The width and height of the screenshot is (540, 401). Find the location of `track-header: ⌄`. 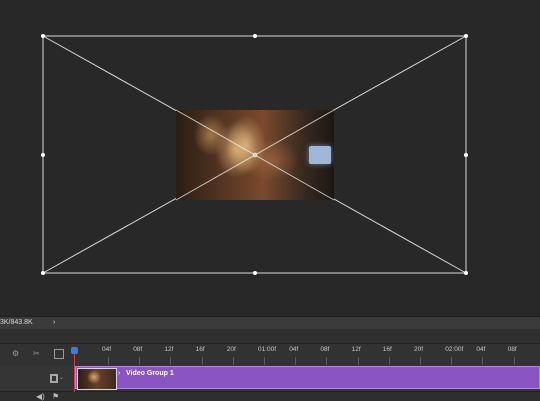

track-header: ⌄ is located at coordinates (35, 378).